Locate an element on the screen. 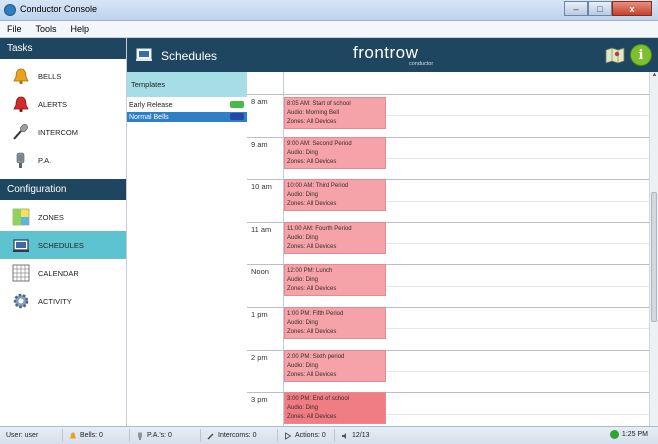  menu-tools: Tools is located at coordinates (46, 29).